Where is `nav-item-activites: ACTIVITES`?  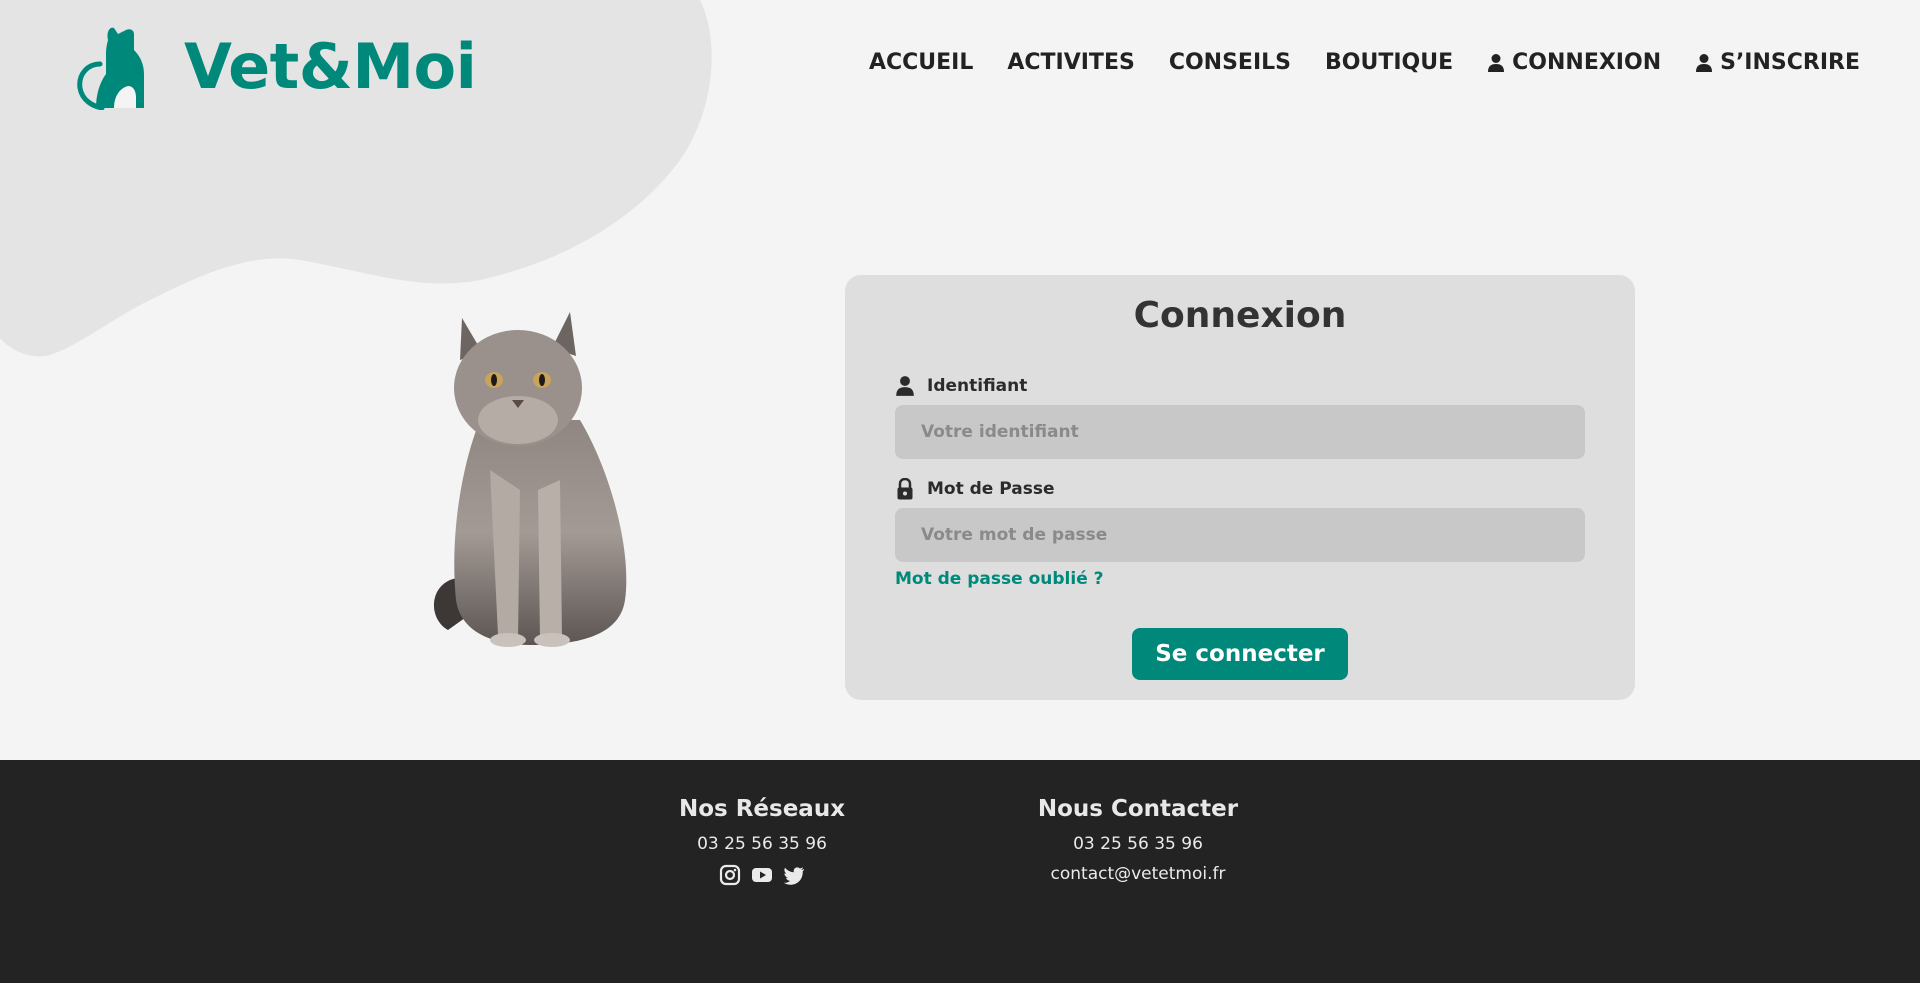
nav-item-activites: ACTIVITES is located at coordinates (1070, 62).